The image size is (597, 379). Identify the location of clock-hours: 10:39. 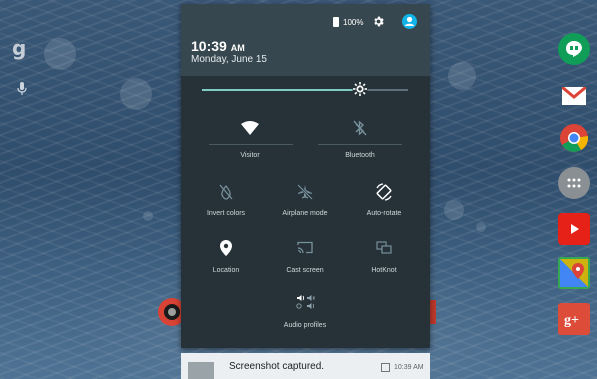
(209, 46).